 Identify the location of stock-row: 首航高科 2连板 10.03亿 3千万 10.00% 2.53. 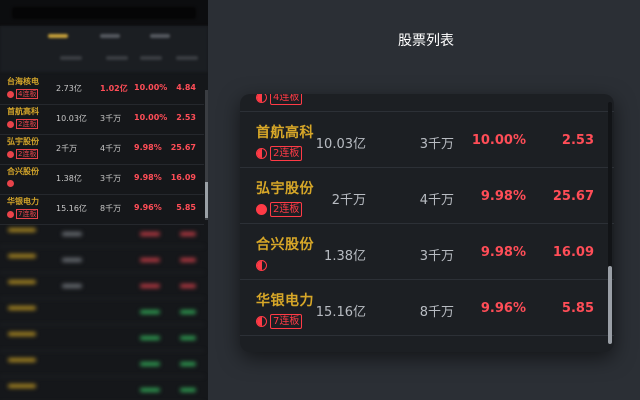
(427, 140).